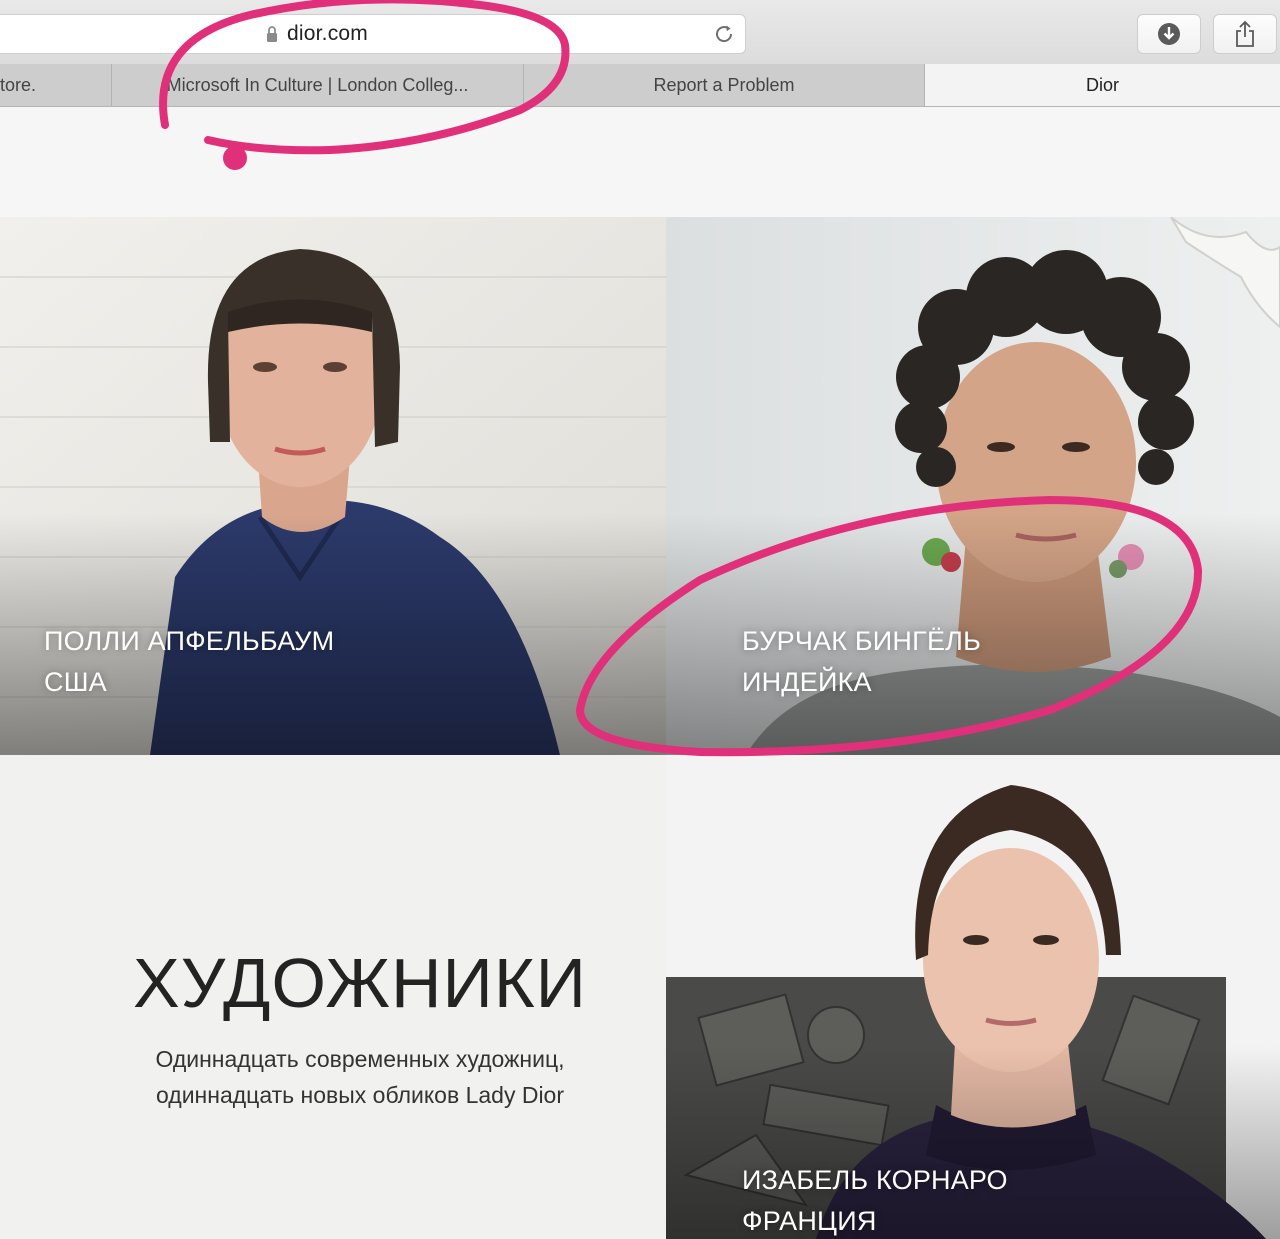 The height and width of the screenshot is (1239, 1280). I want to click on artist-name: ИЗАБЕЛЬ КОРНАРО, so click(875, 1180).